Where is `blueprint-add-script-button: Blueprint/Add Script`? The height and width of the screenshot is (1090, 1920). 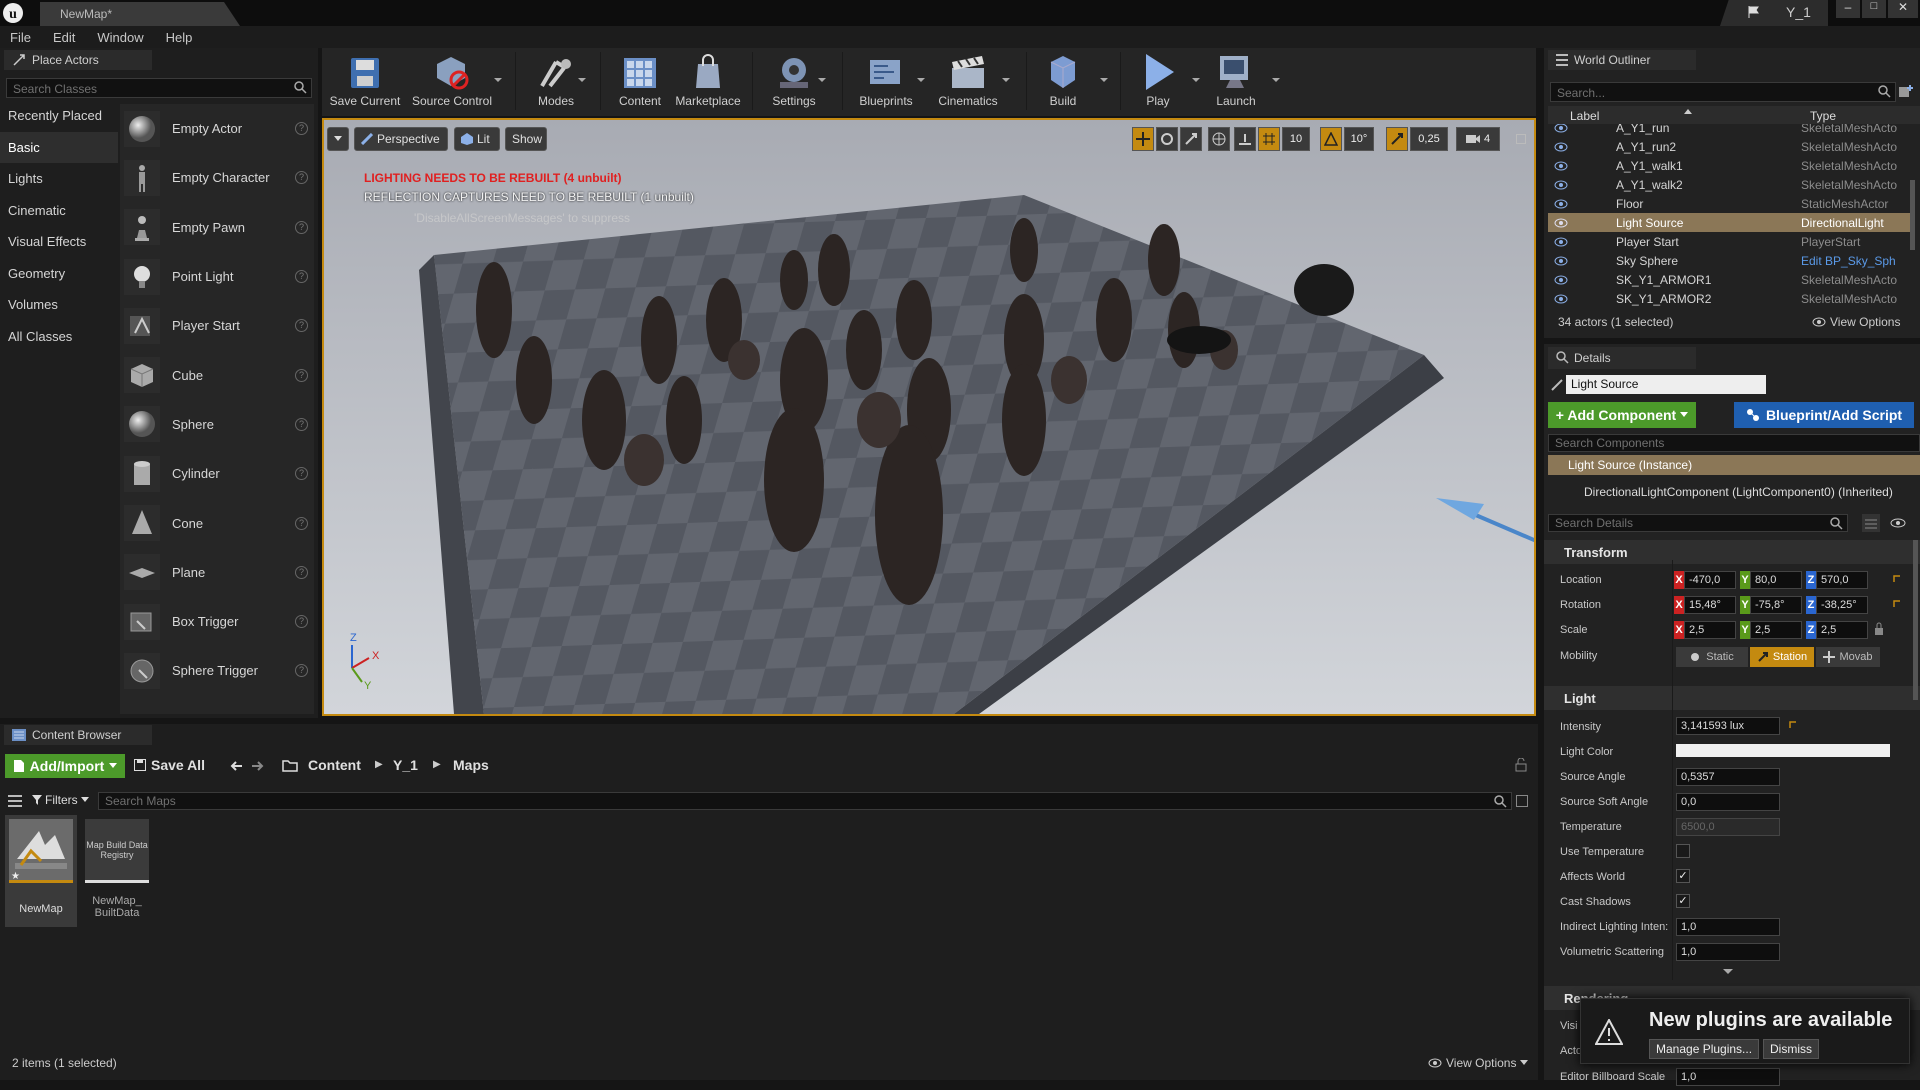
blueprint-add-script-button: Blueprint/Add Script is located at coordinates (1824, 415).